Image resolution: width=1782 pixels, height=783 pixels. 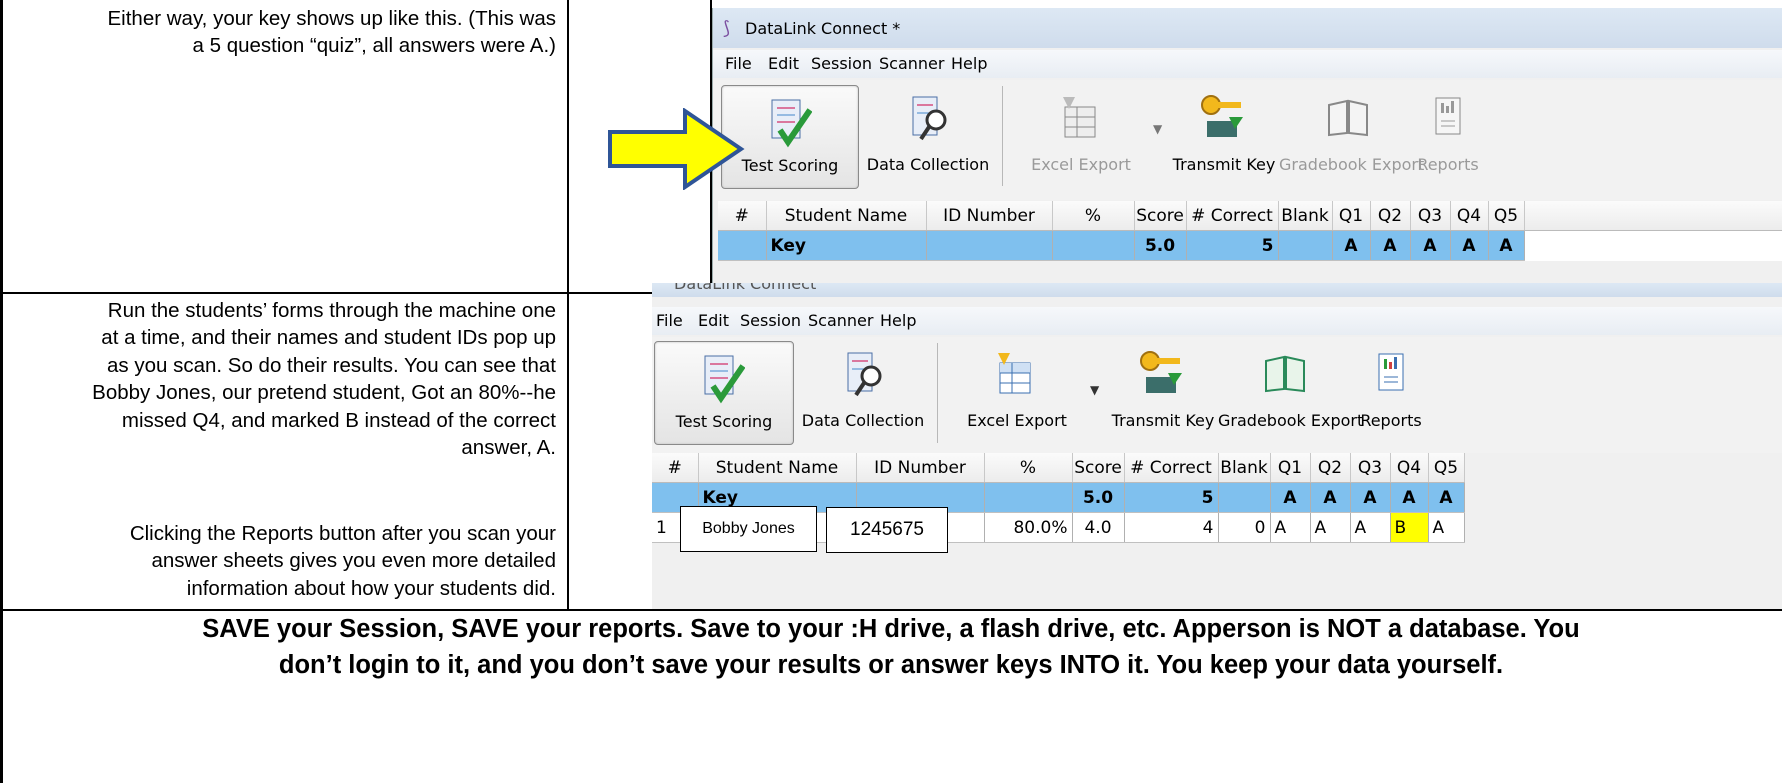 What do you see at coordinates (1171, 527) in the screenshot?
I see `cell: 4` at bounding box center [1171, 527].